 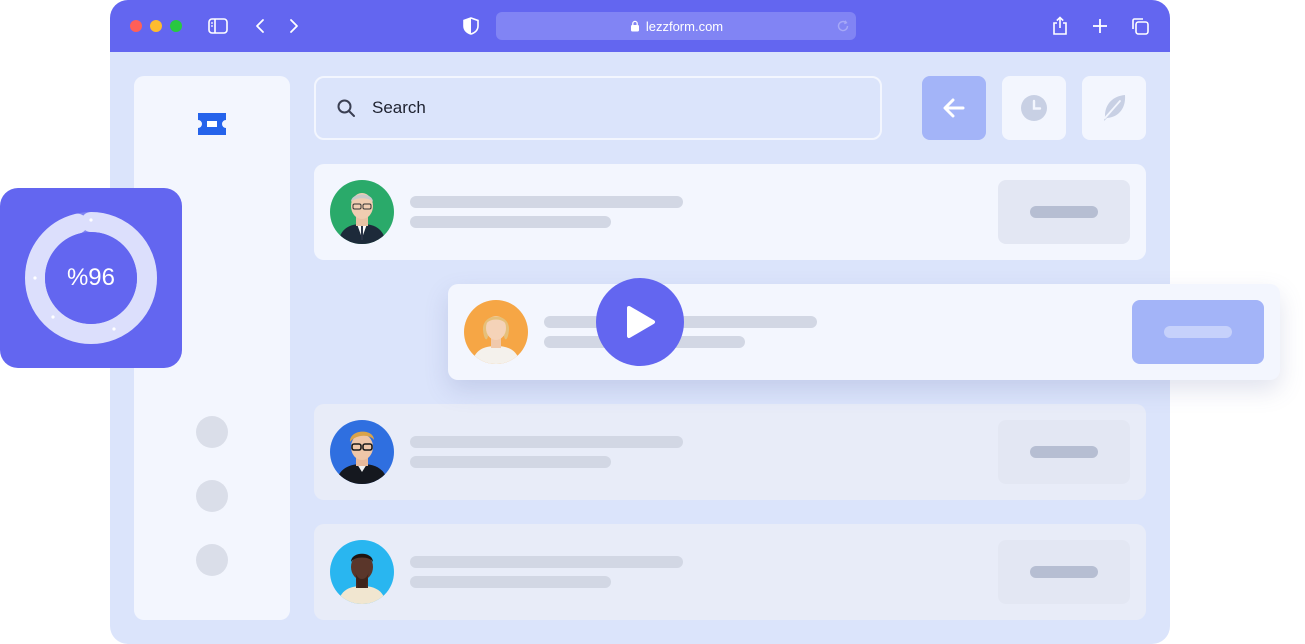 I want to click on history-button, so click(x=1034, y=108).